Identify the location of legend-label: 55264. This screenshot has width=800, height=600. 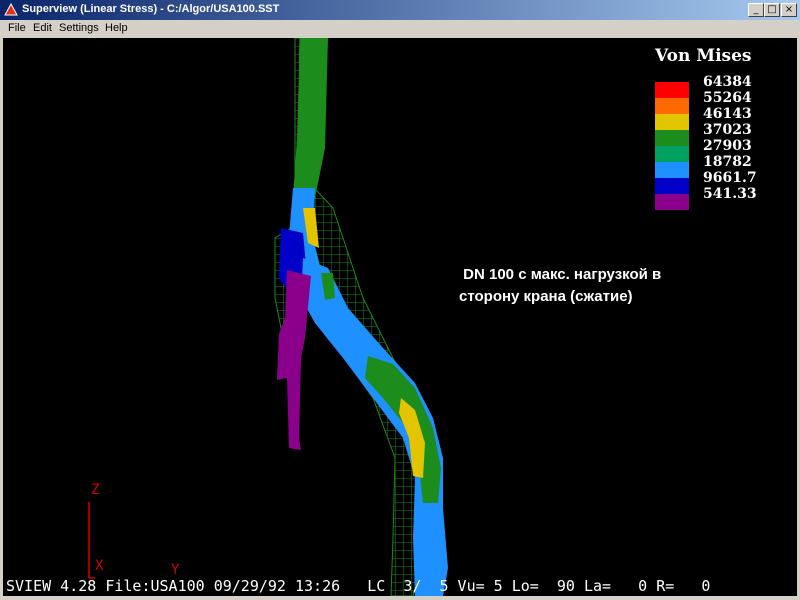
(727, 98).